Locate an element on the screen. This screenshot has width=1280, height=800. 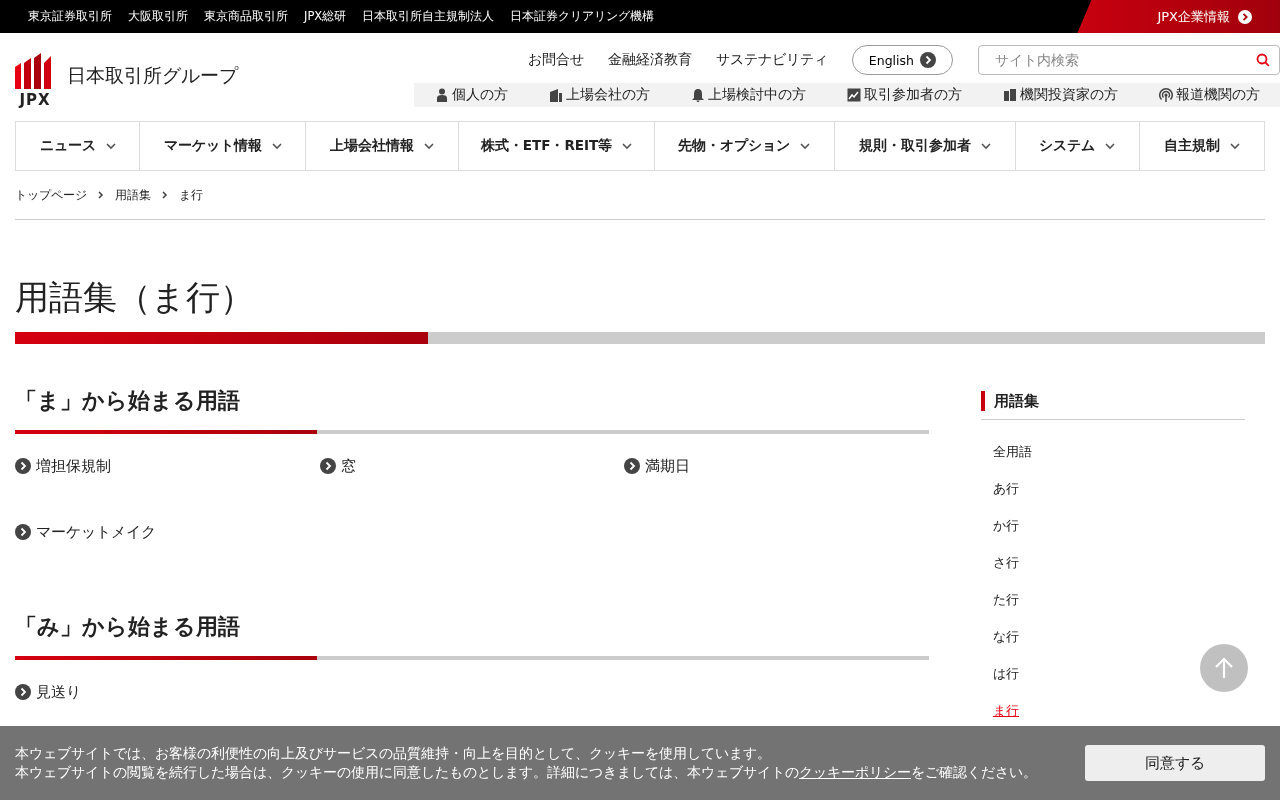
audience-link: 報道機関の方 is located at coordinates (1209, 95).